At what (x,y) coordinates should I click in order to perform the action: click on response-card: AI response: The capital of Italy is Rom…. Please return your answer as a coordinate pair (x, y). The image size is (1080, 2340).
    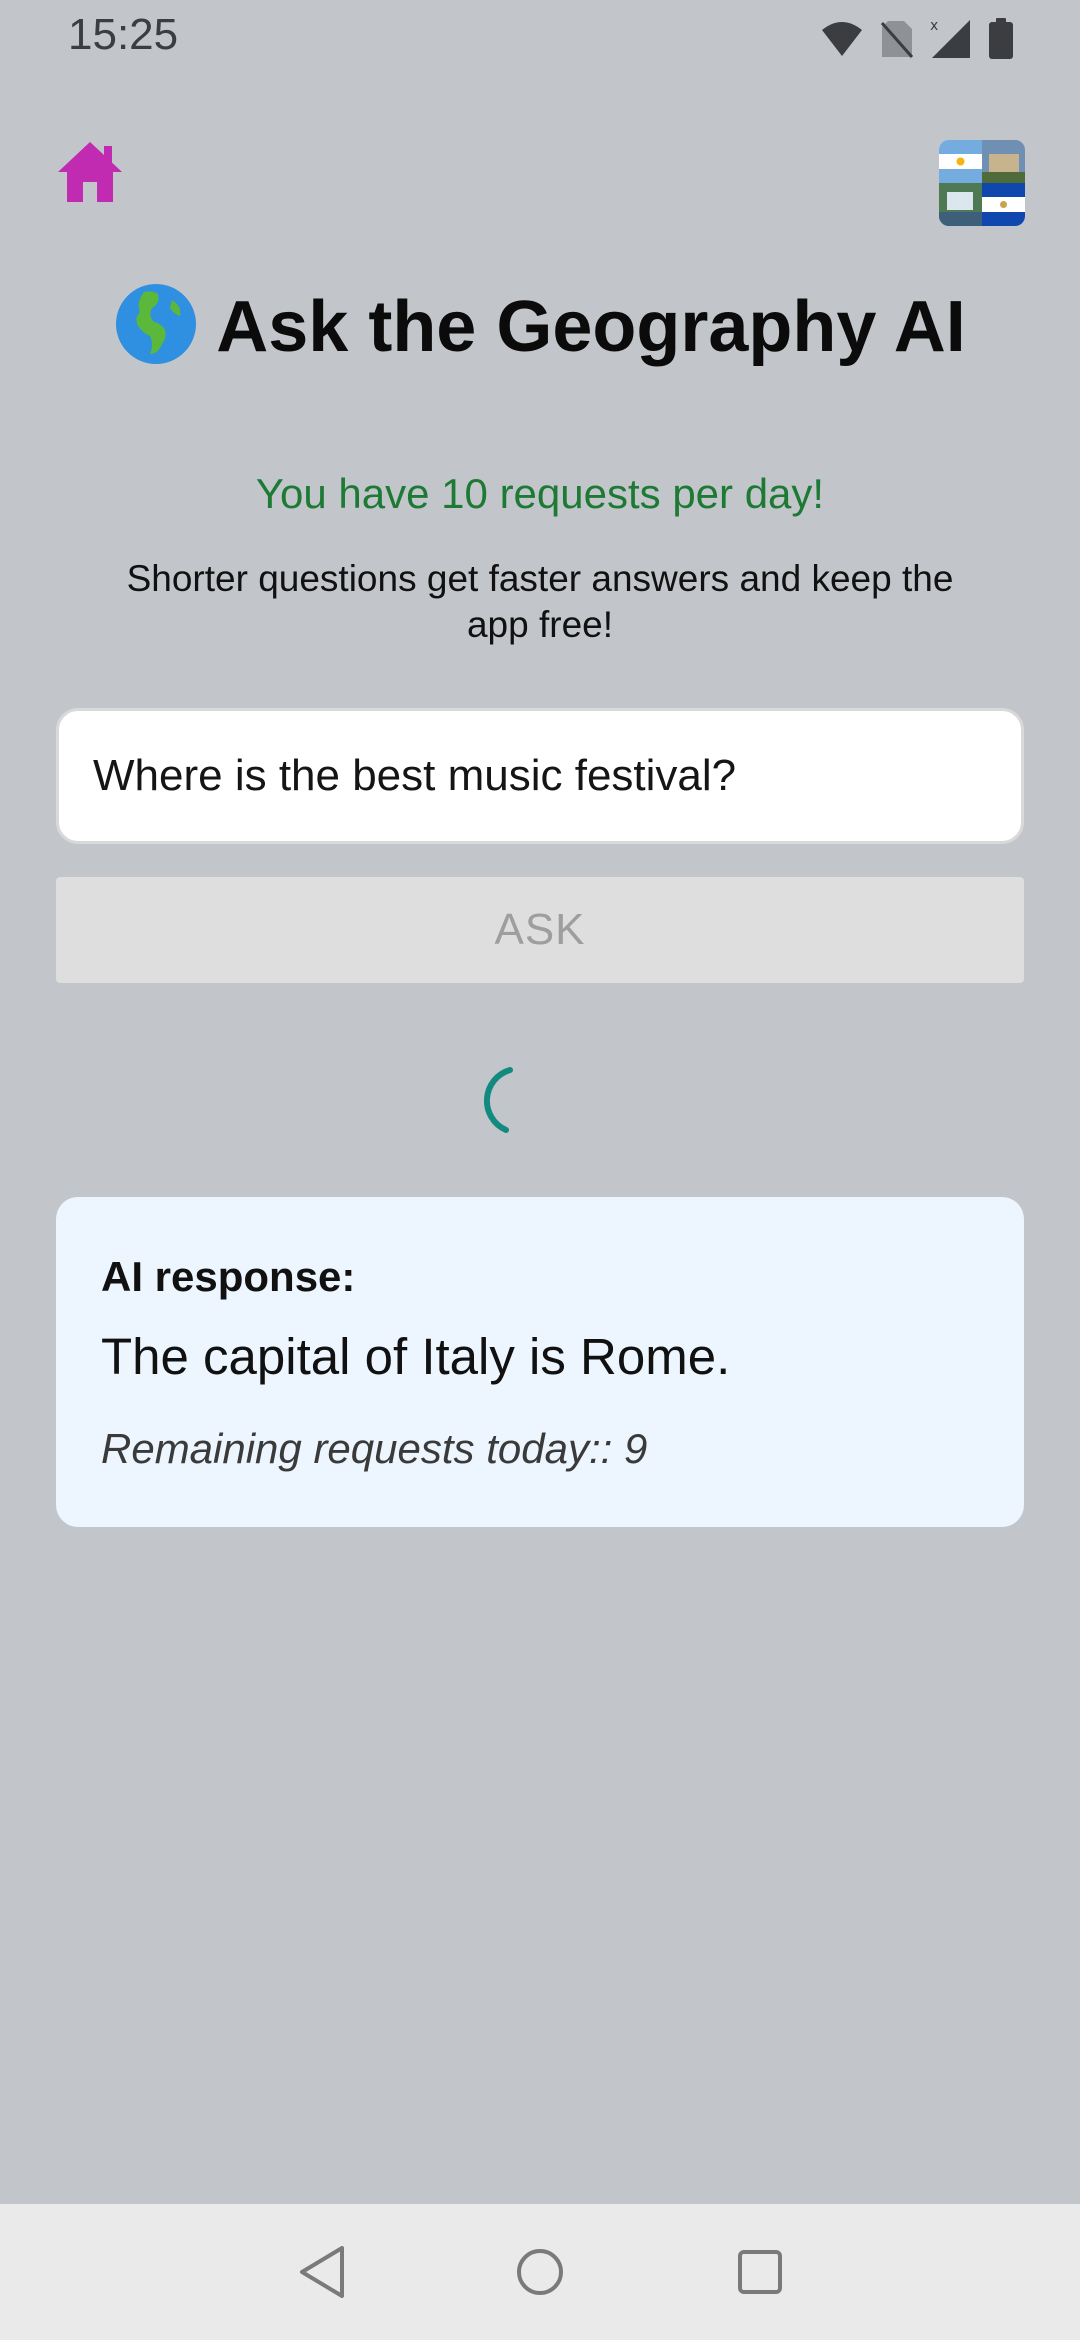
    Looking at the image, I should click on (540, 1362).